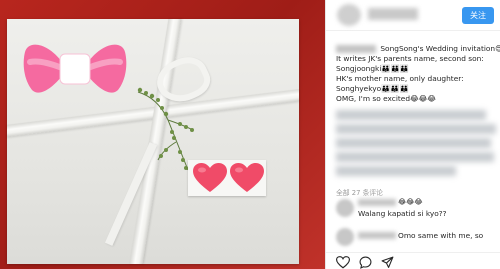 Image resolution: width=500 pixels, height=269 pixels. What do you see at coordinates (343, 262) in the screenshot?
I see `heart-icon` at bounding box center [343, 262].